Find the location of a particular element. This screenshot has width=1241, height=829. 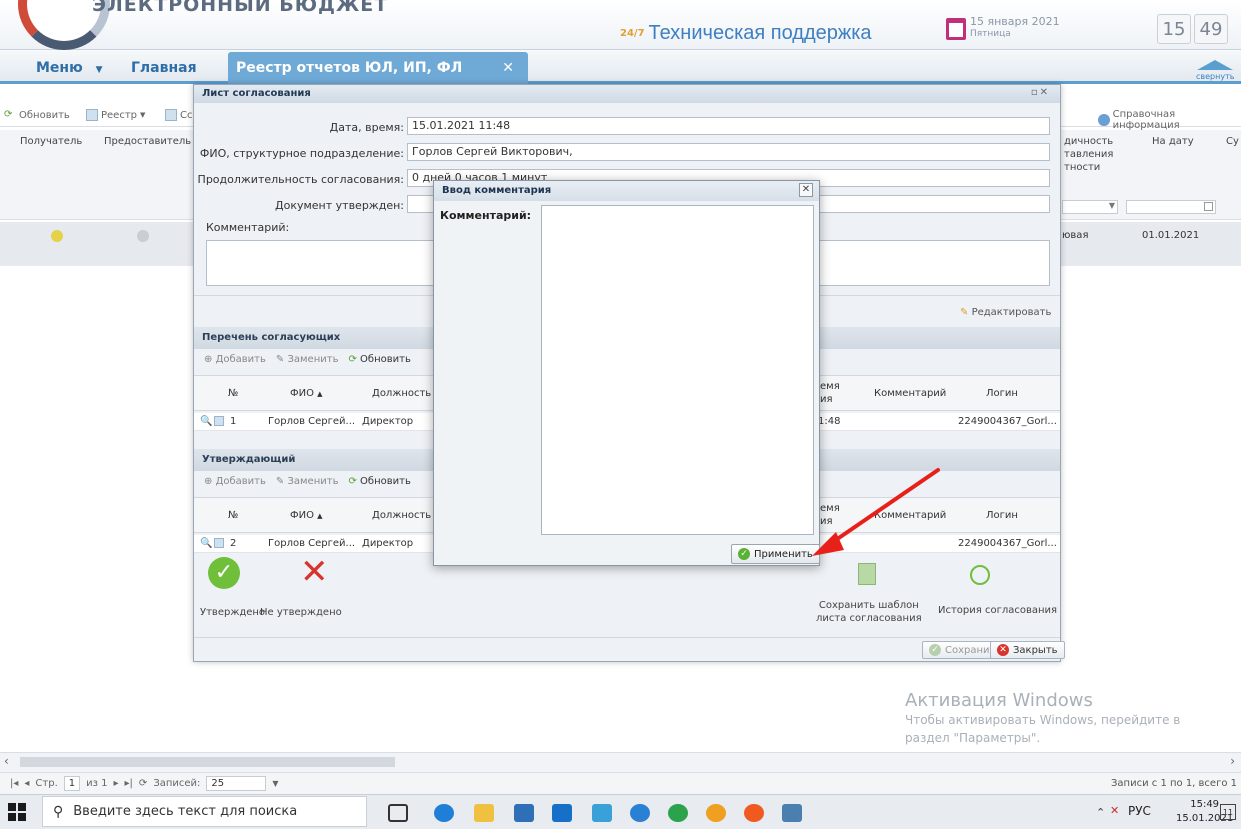

tab-registry: Реестр отчетов ЮЛ, ИП, ФЛ ✕ is located at coordinates (378, 68).